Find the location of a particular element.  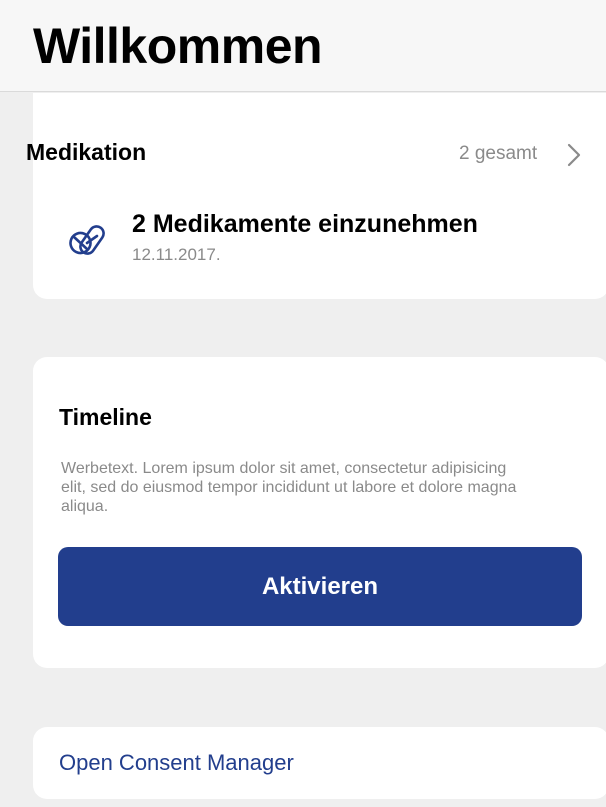

chevron-right-icon is located at coordinates (574, 155).